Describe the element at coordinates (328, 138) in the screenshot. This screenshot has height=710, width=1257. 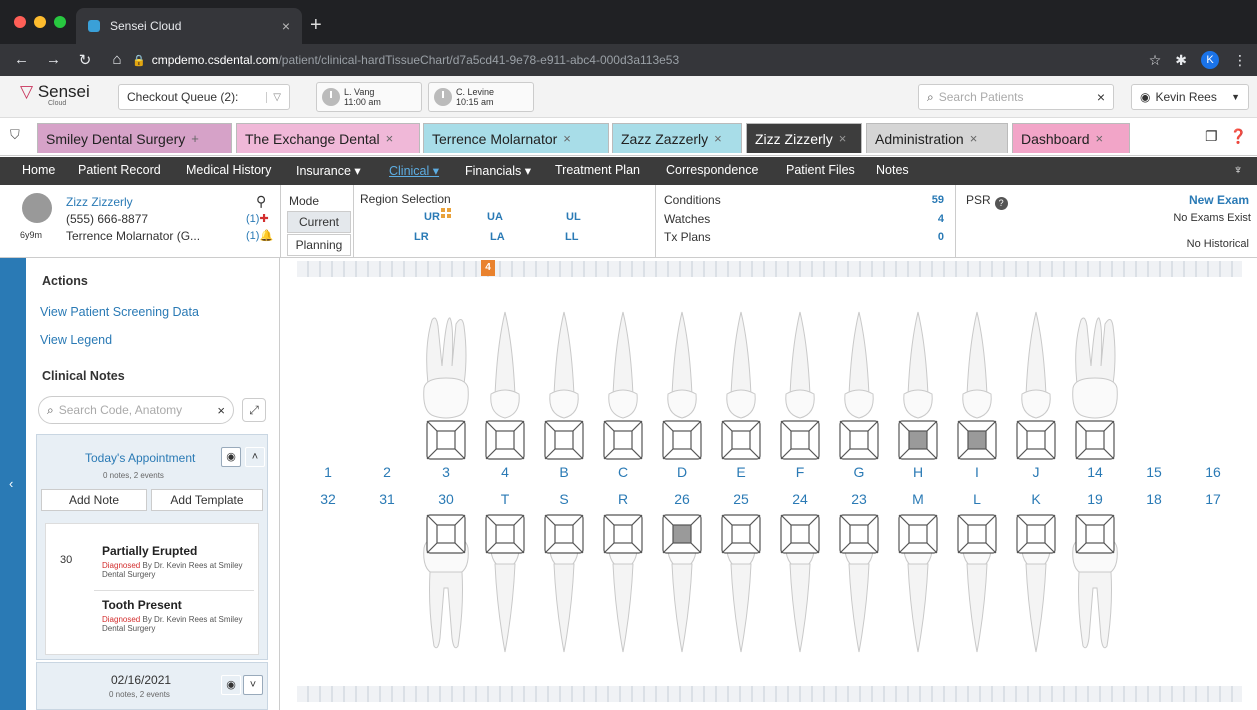
I see `patient-tab: The Exchange Dental ×` at that location.